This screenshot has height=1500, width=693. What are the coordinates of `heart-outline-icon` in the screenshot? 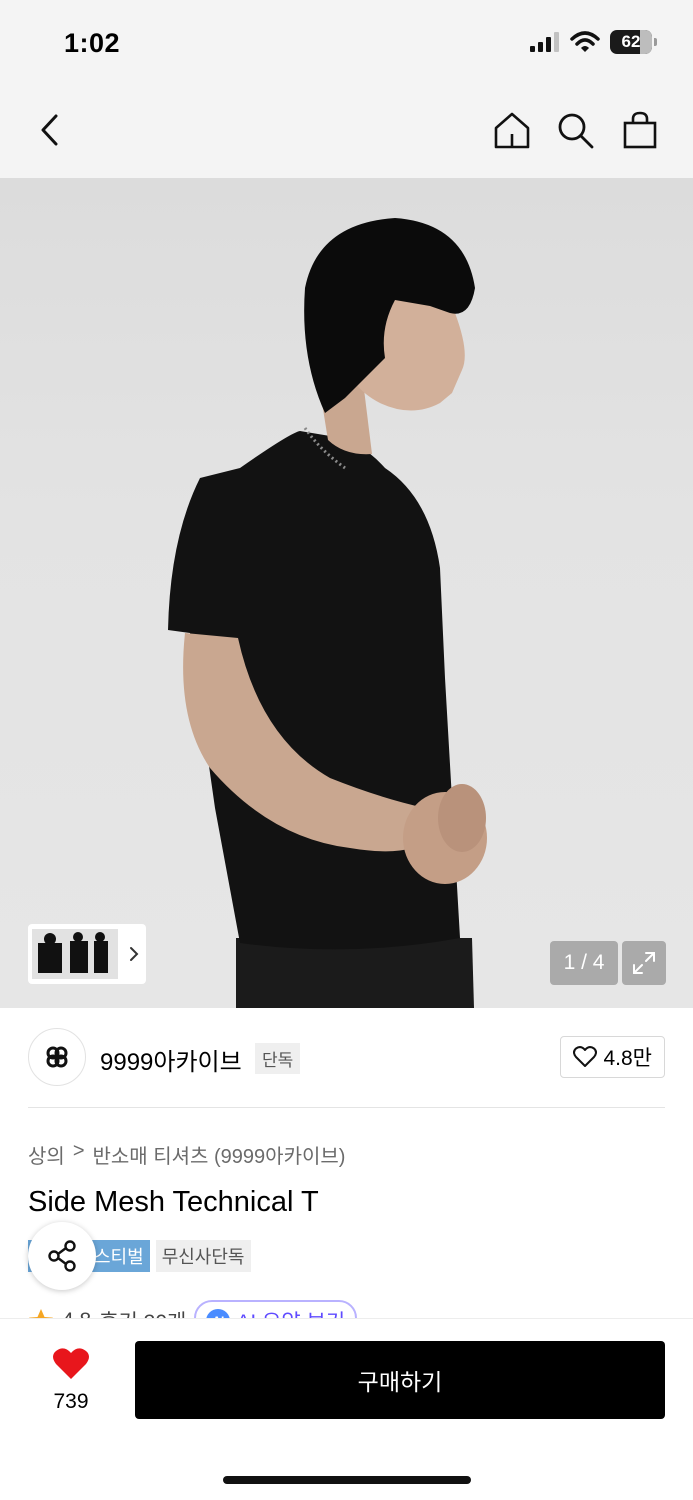 It's located at (585, 1056).